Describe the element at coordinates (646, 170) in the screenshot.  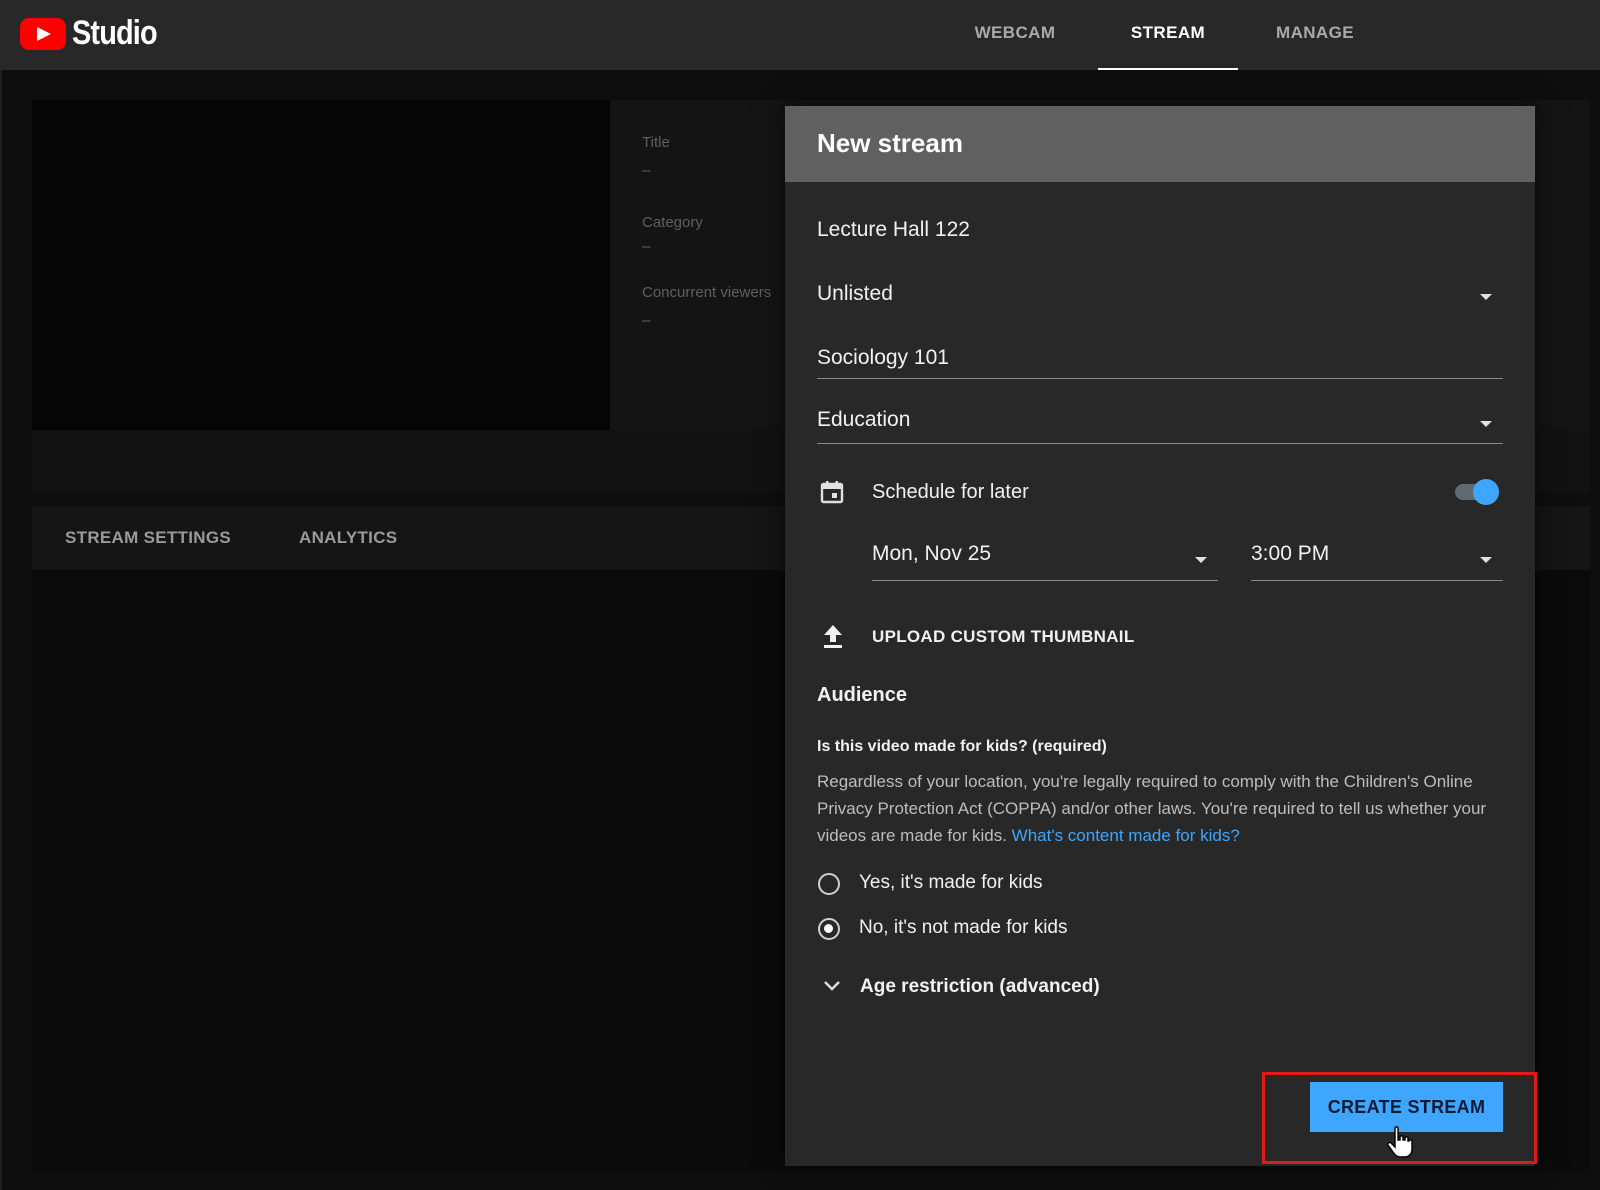
I see `info-title-value: –` at that location.